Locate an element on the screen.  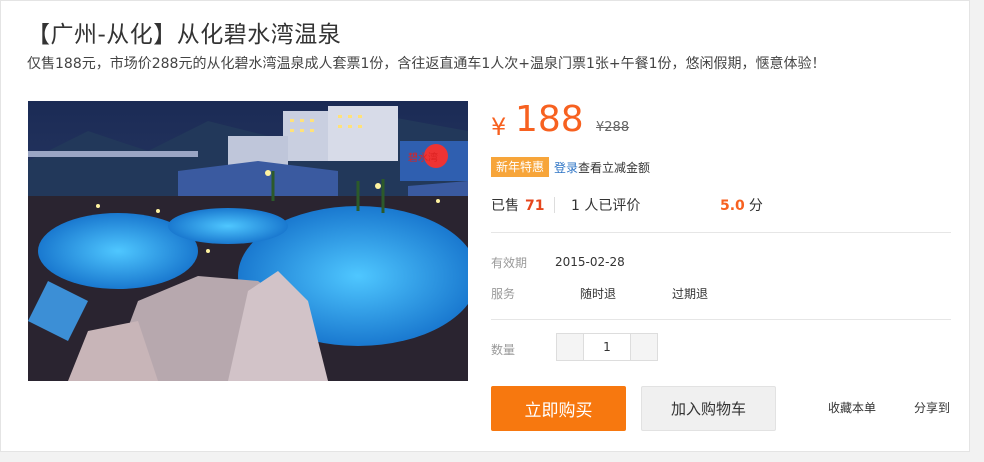
quantity-stepper is located at coordinates (607, 347).